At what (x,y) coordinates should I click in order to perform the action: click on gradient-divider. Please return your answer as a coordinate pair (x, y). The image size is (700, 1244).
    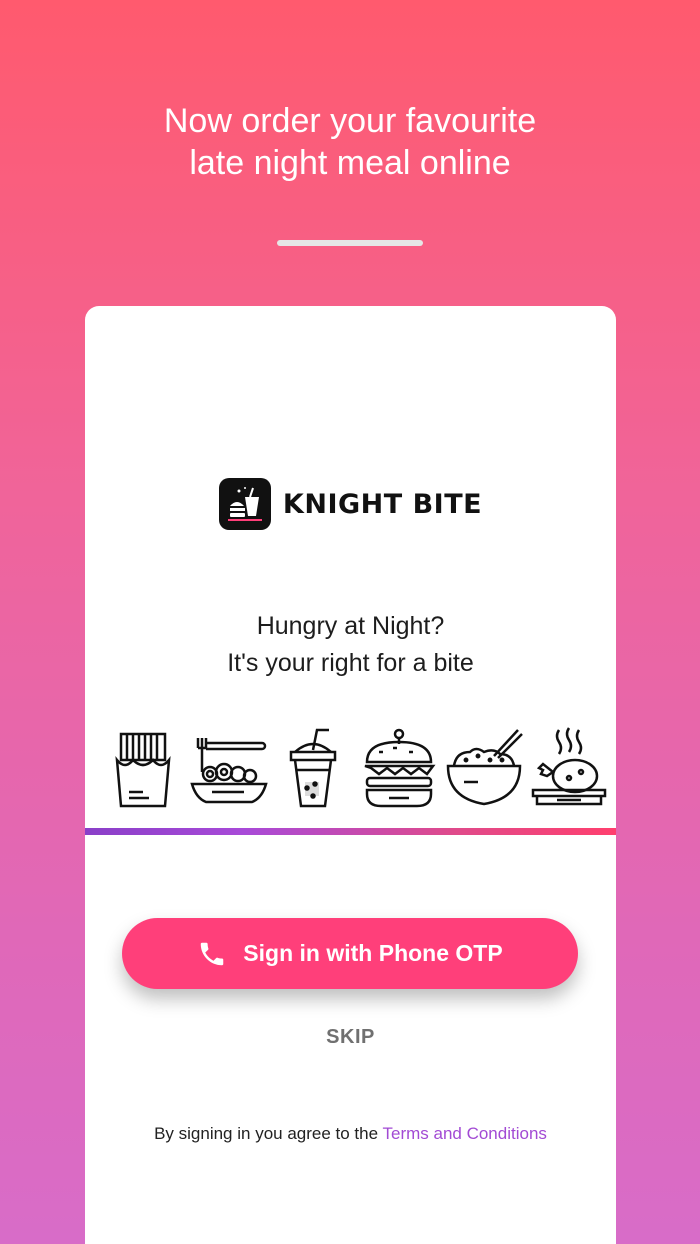
    Looking at the image, I should click on (350, 831).